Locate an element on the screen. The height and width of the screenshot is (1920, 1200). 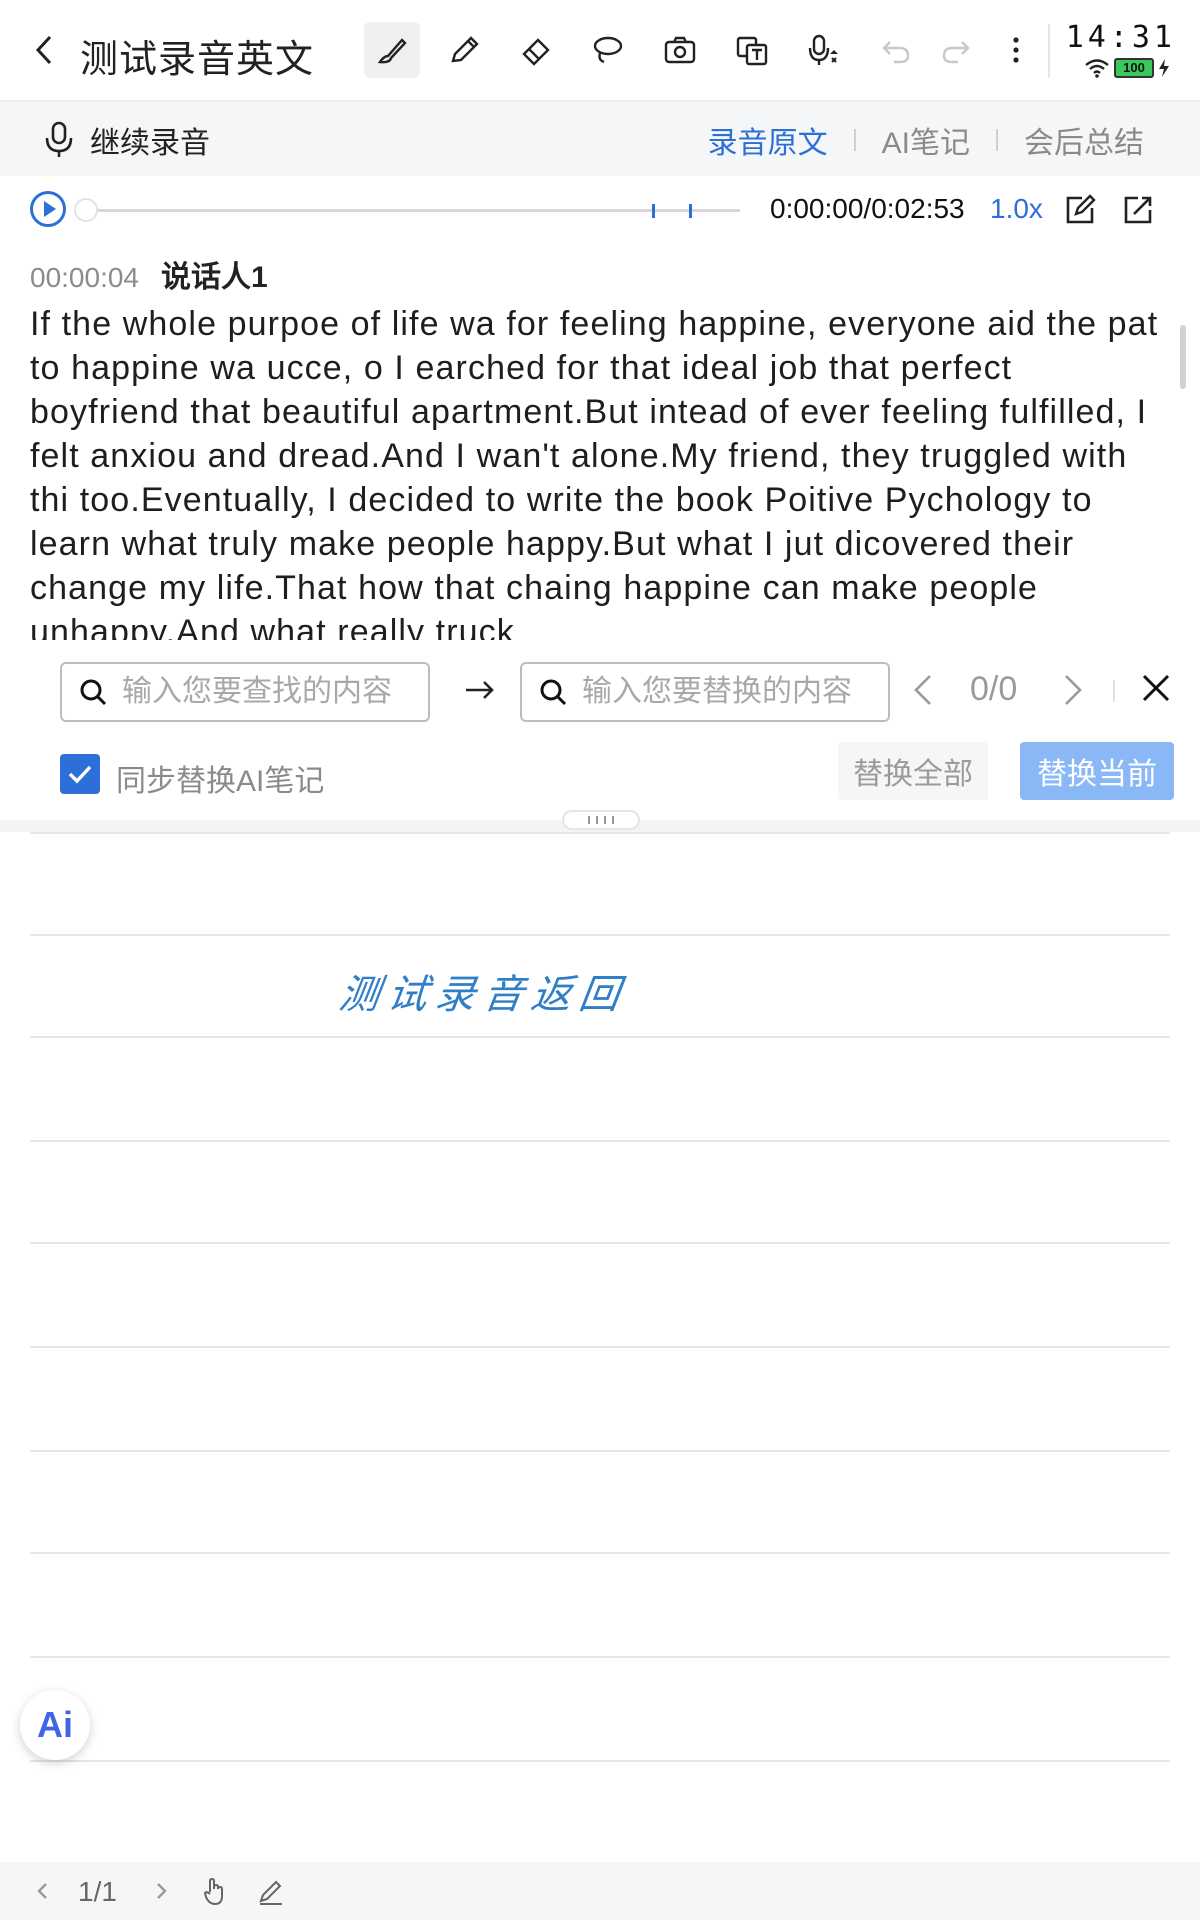
page-title: 测试录音英文 is located at coordinates (197, 60).